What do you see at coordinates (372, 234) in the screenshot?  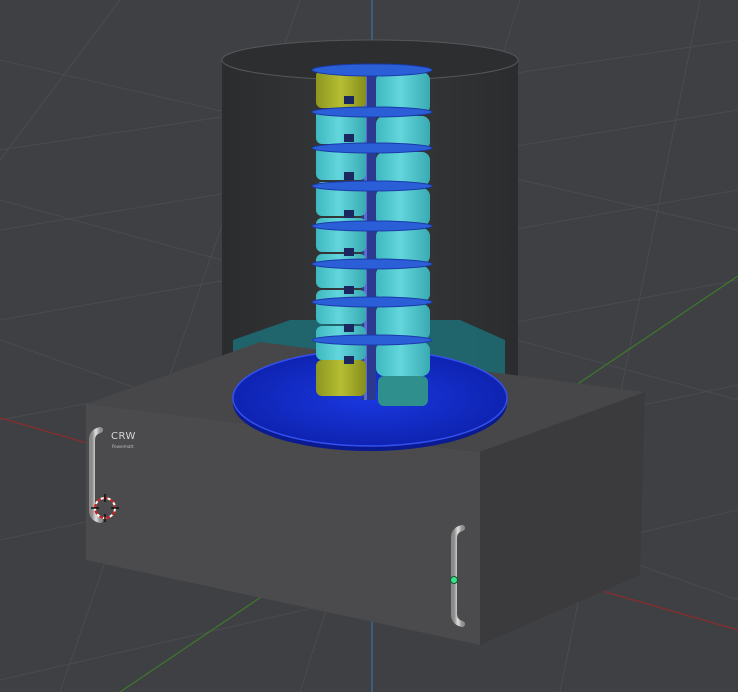 I see `battery-stack` at bounding box center [372, 234].